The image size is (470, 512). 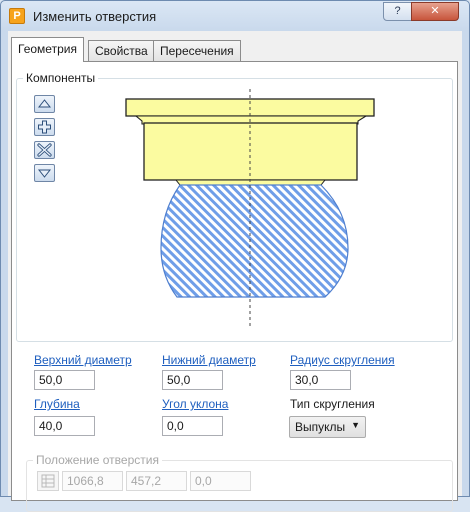 I want to click on hole-position-legend: Положение отверстия, so click(x=97, y=460).